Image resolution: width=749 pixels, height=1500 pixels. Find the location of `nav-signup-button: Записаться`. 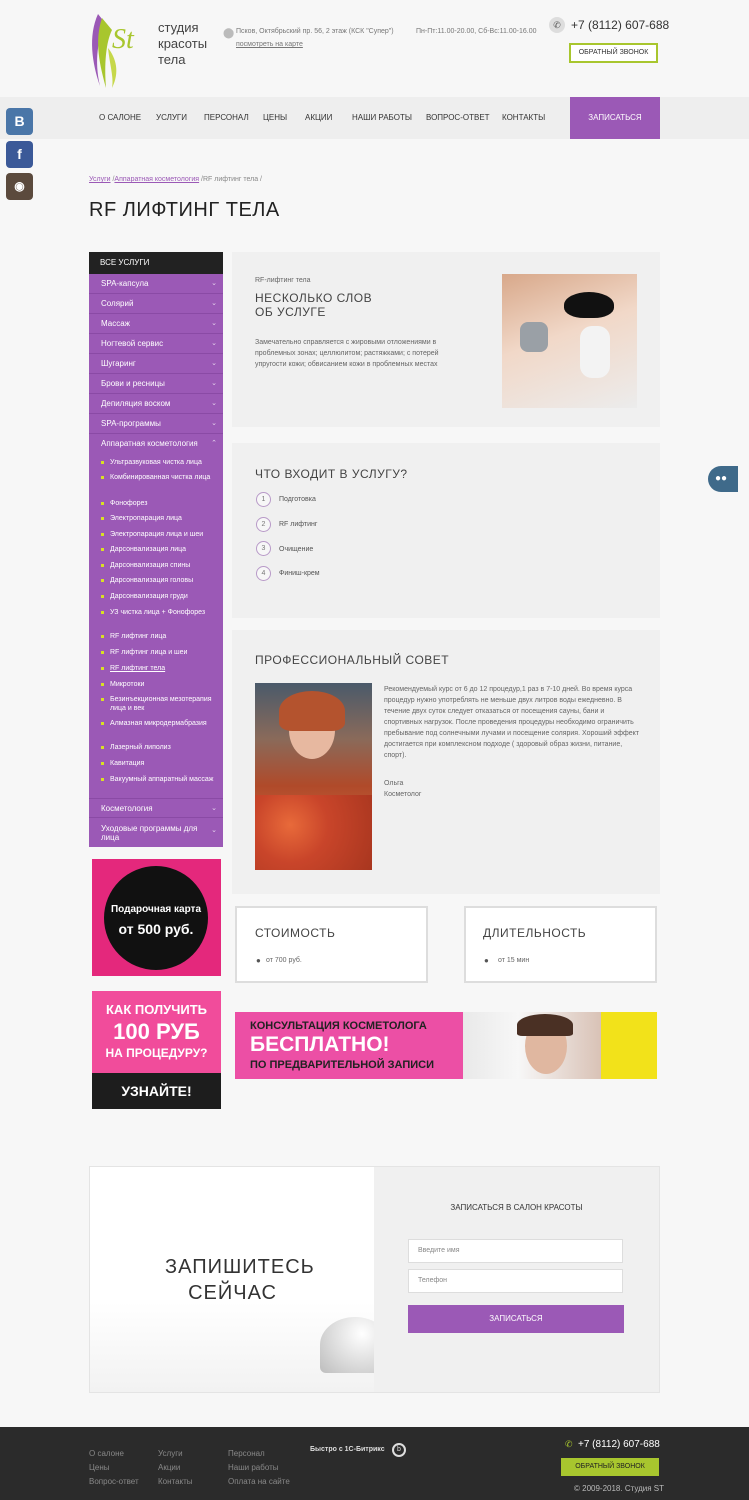

nav-signup-button: Записаться is located at coordinates (615, 118).